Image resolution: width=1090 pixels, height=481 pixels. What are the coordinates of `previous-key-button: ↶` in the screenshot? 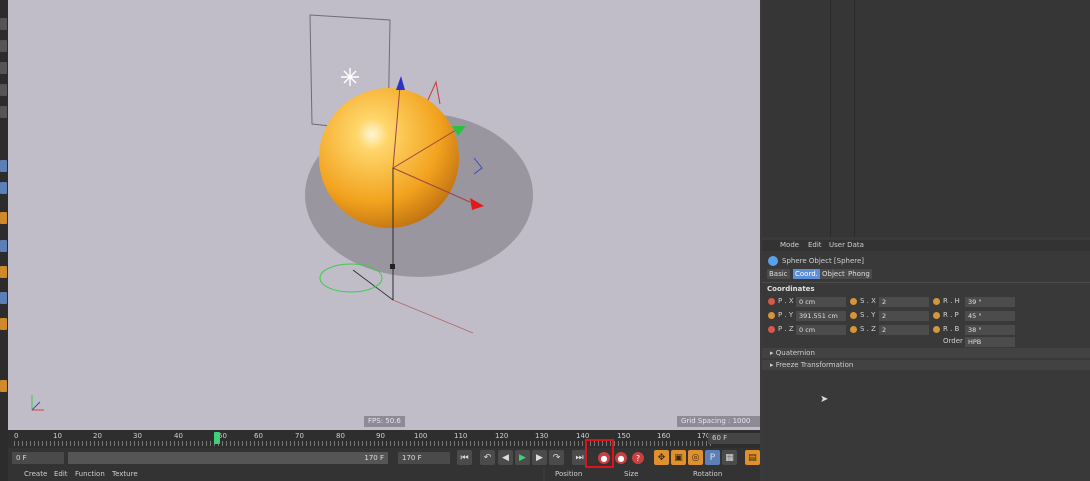 It's located at (487, 457).